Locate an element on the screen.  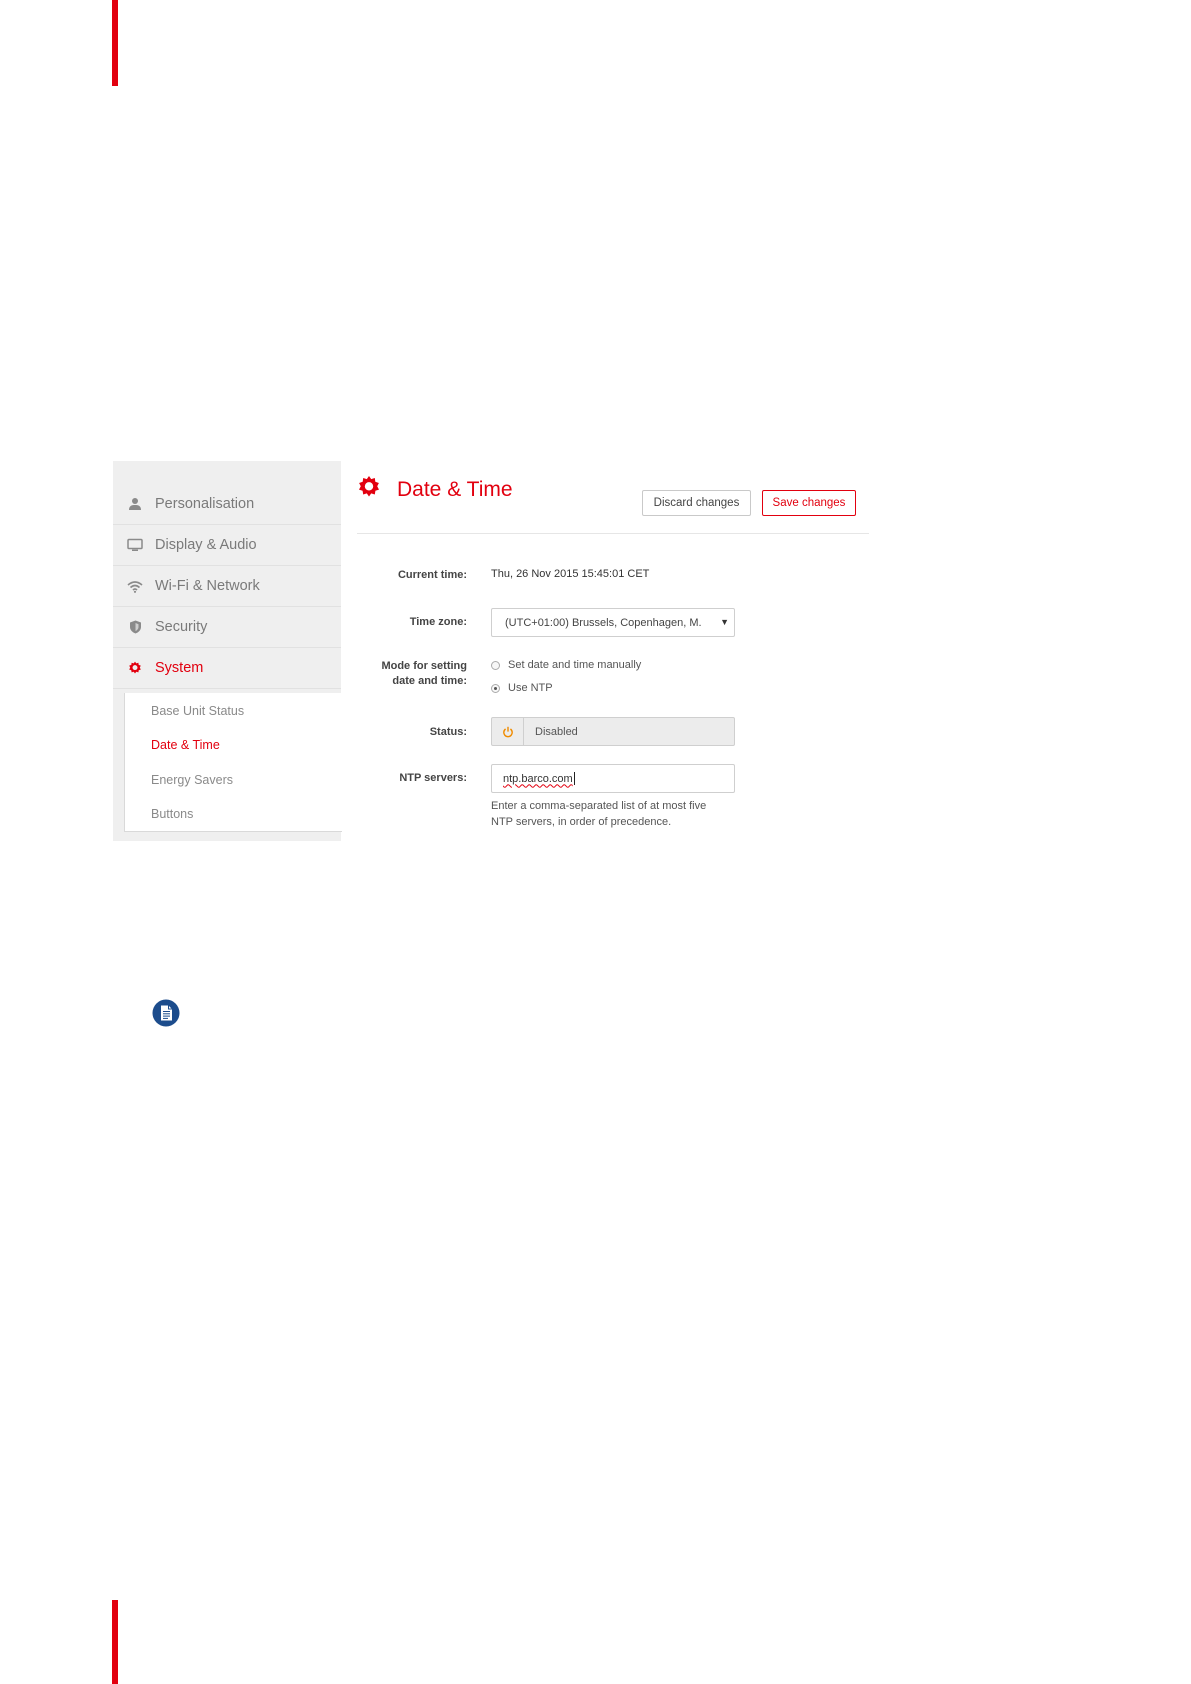
page-accent-bar-bottom is located at coordinates (115, 1642).